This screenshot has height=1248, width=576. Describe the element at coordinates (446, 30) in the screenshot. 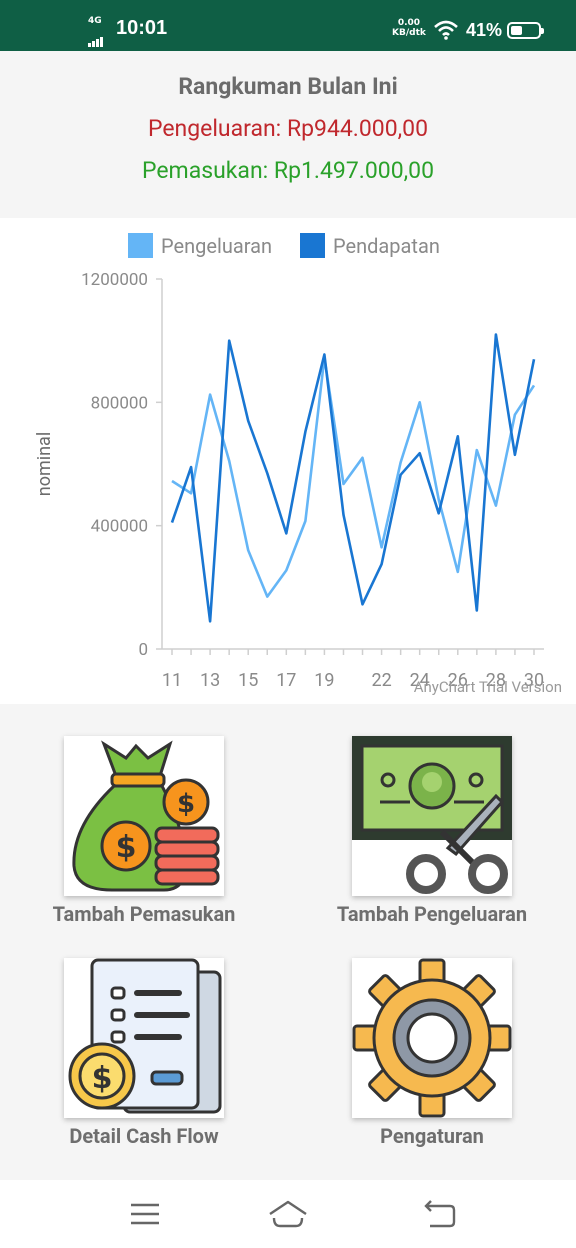

I see `wifi-icon` at that location.